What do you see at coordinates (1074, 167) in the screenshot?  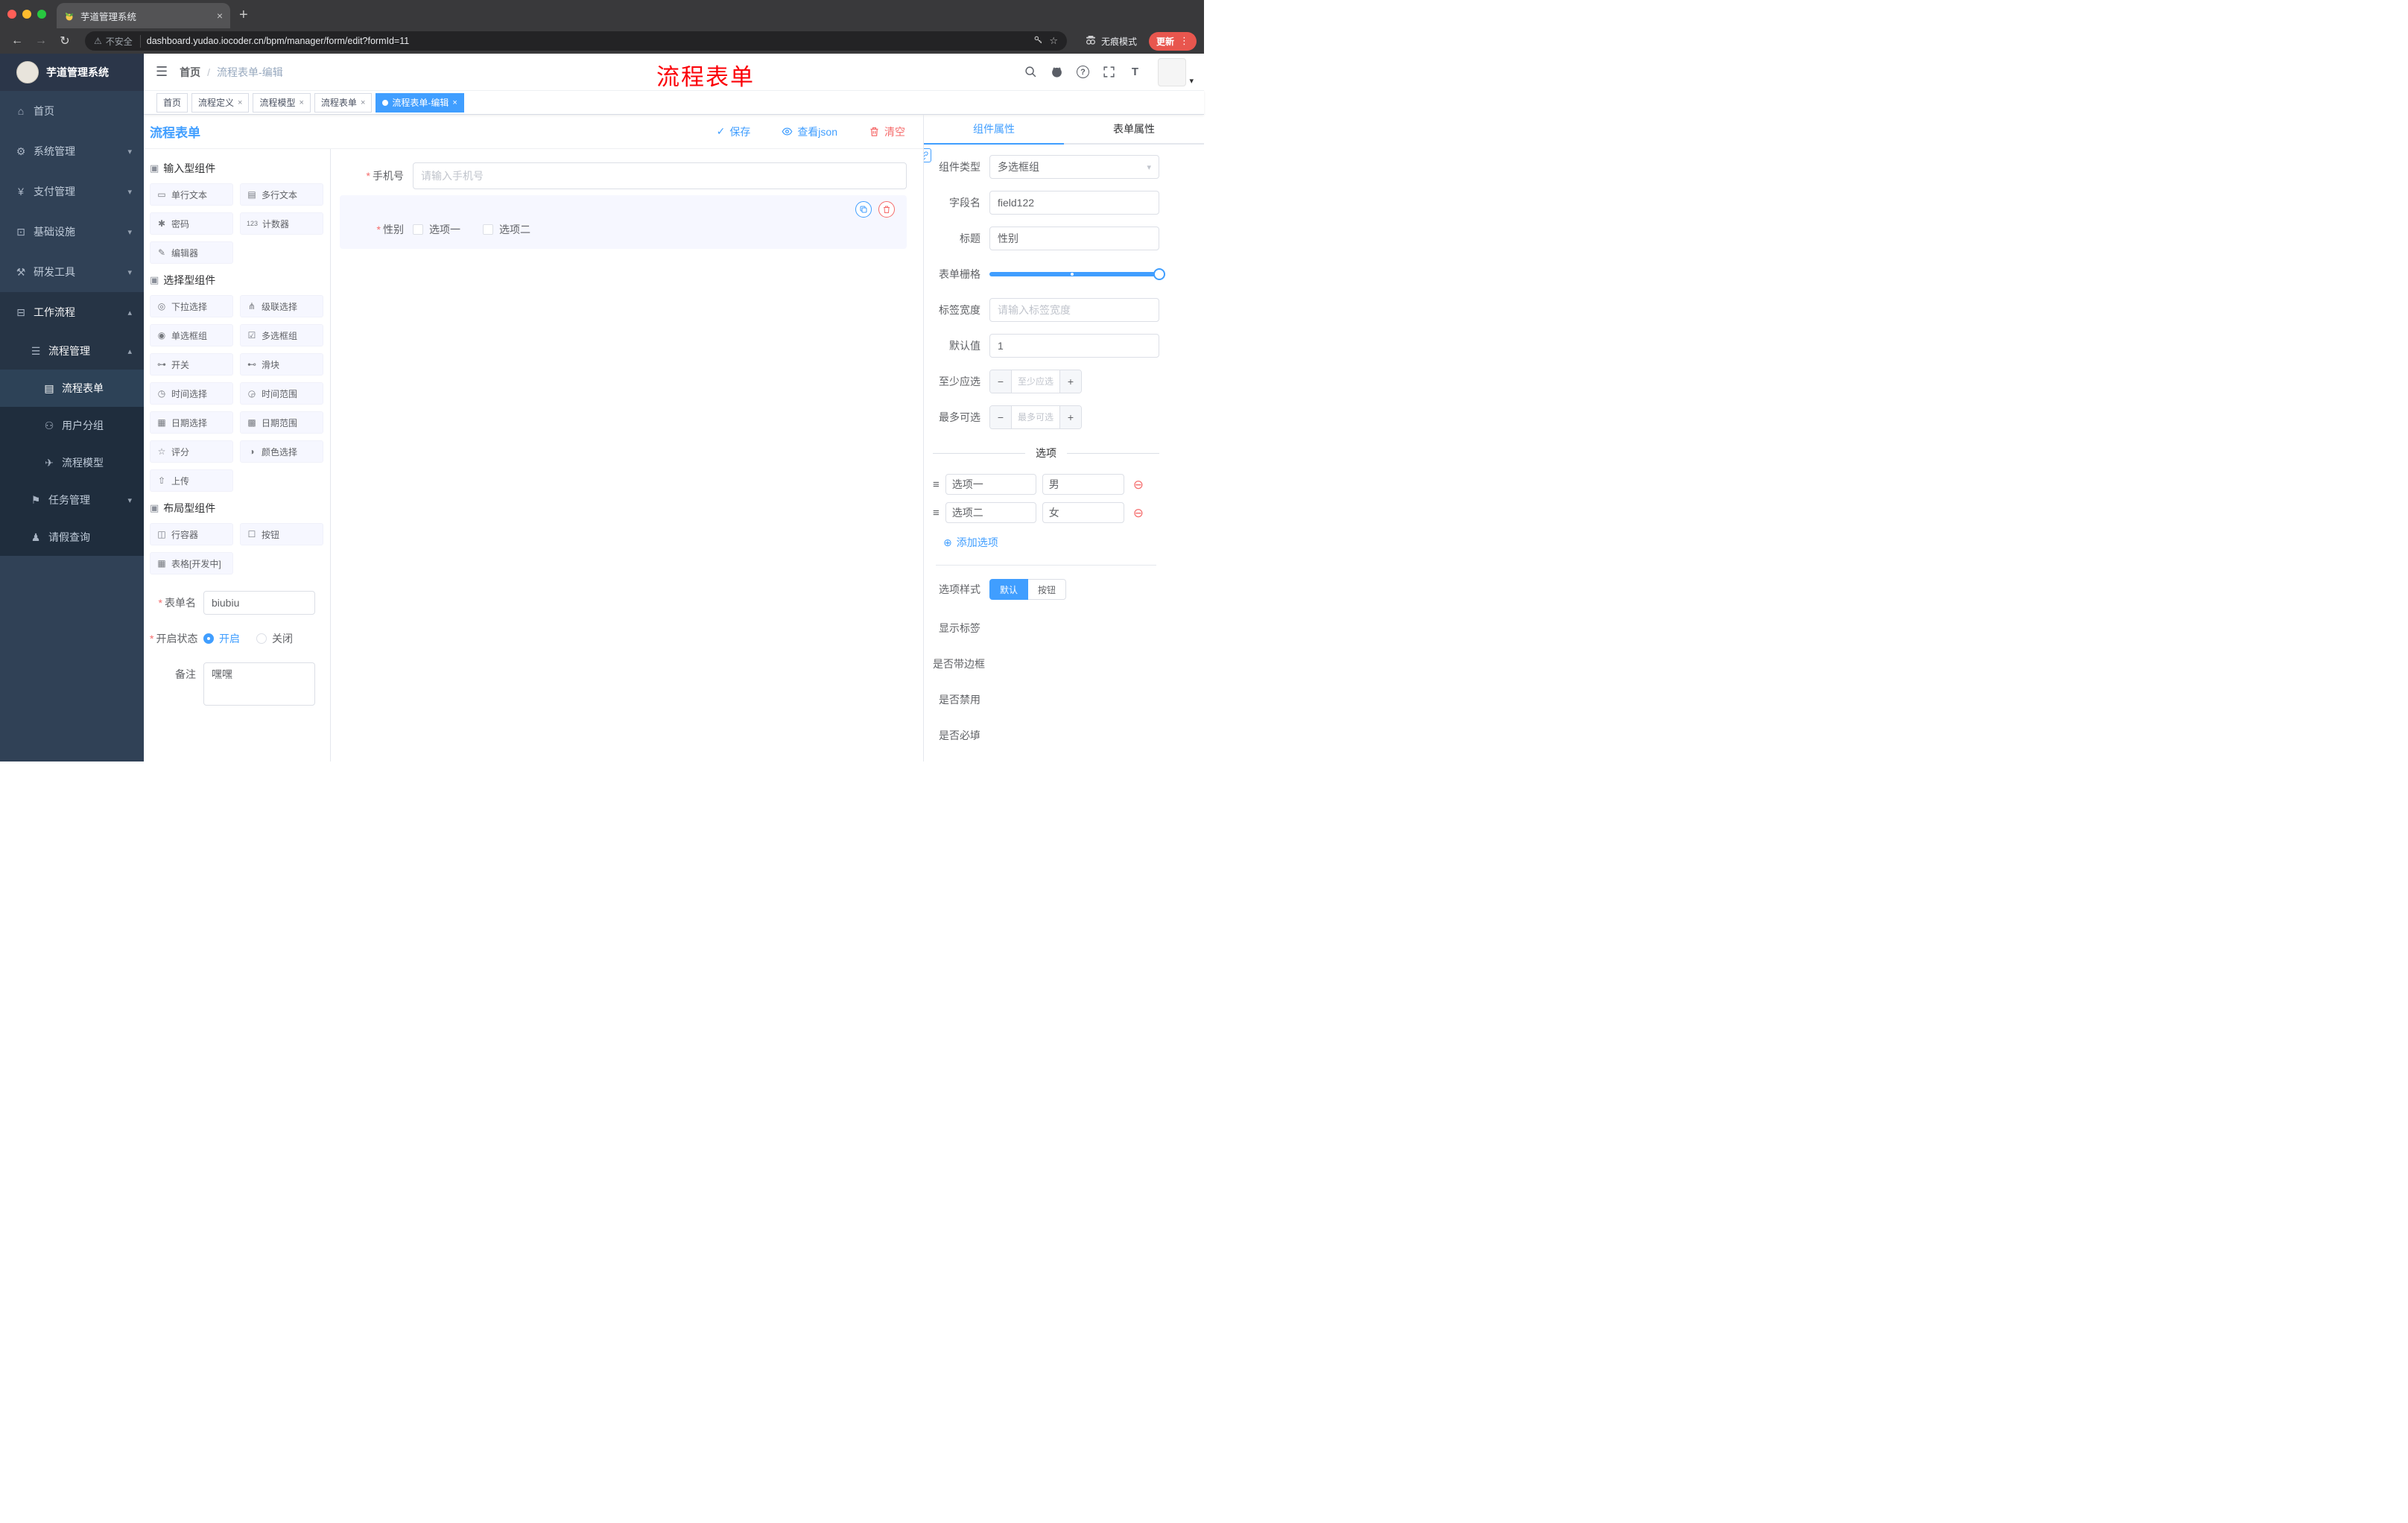 I see `component-type-select: 多选框组 ▾` at bounding box center [1074, 167].